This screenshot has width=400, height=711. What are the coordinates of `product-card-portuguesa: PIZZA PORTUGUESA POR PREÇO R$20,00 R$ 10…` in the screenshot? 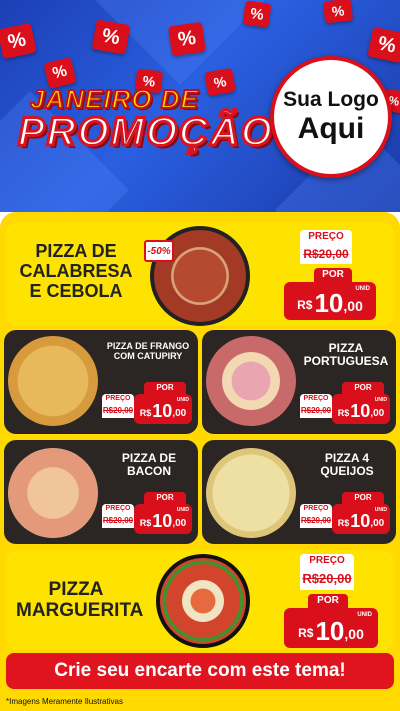 It's located at (299, 382).